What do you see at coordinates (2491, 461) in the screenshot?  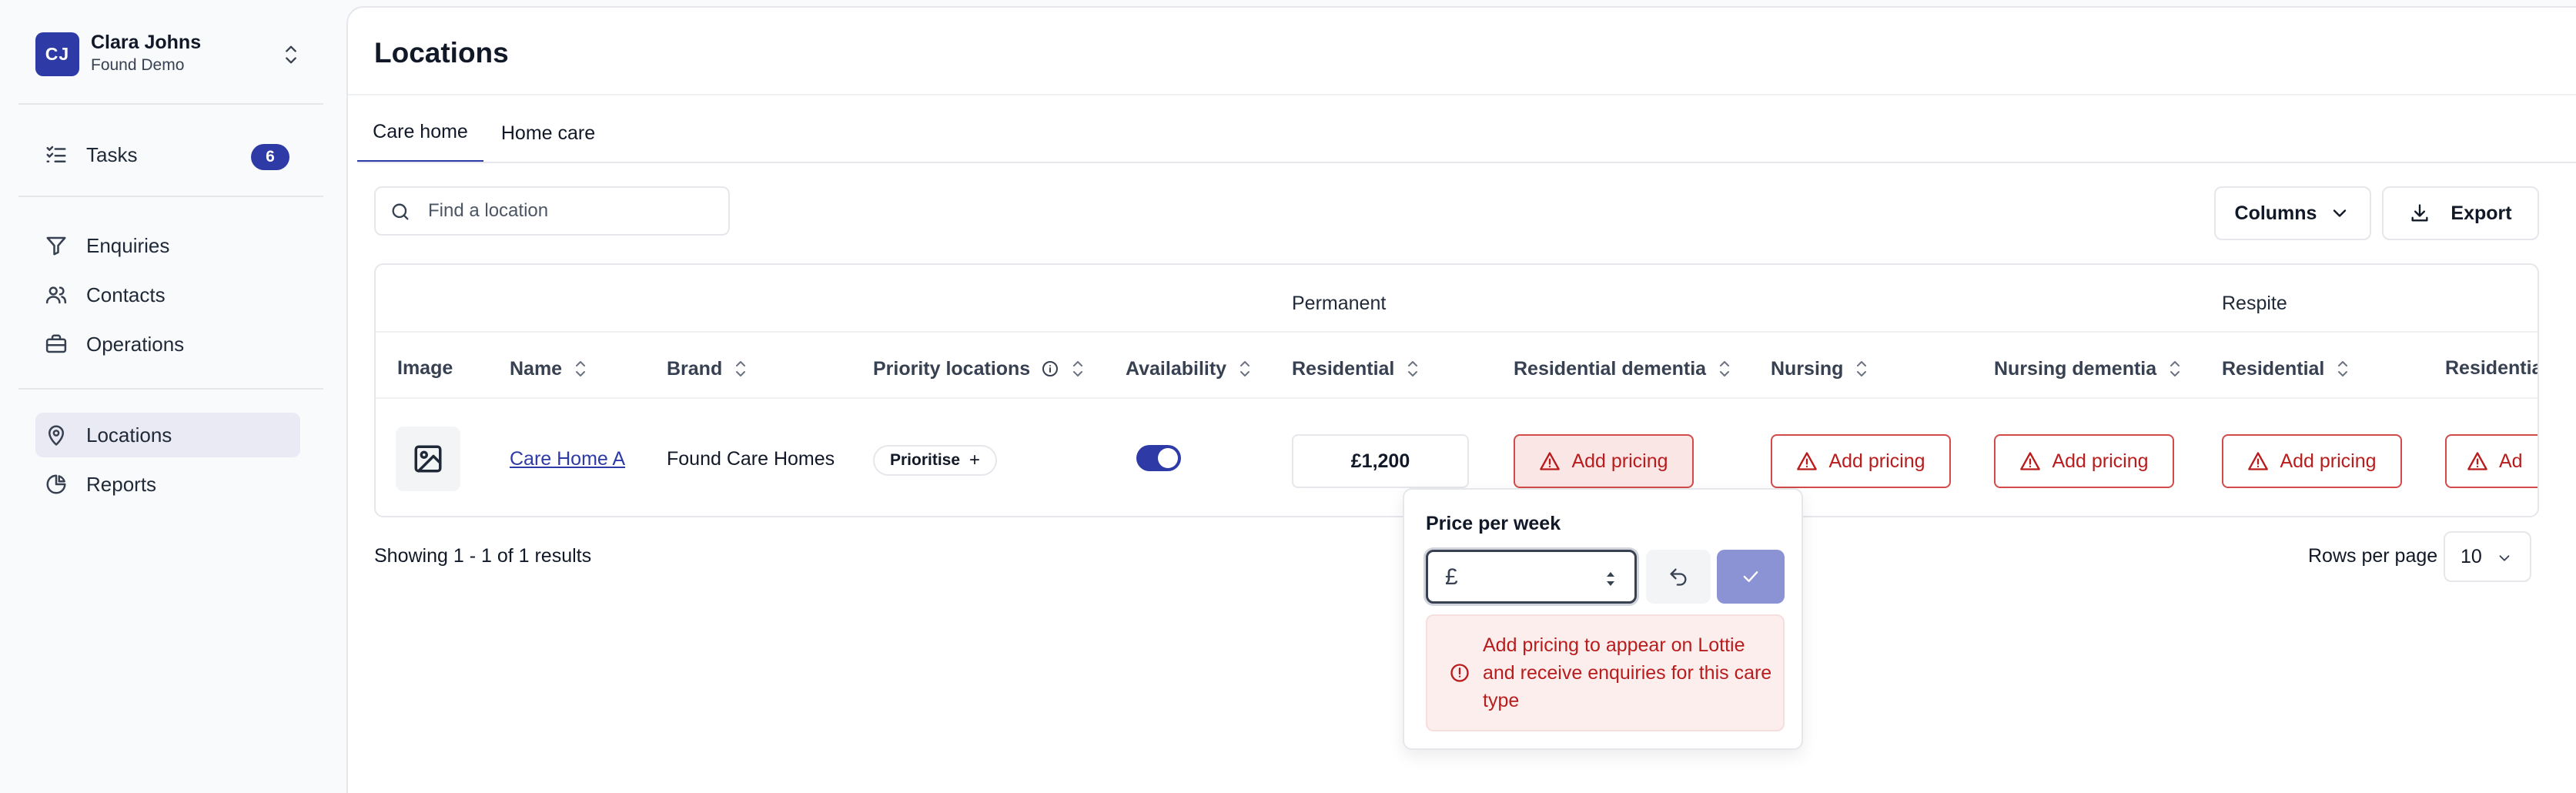 I see `add-pricing-respite-residential-dementia: Ad` at bounding box center [2491, 461].